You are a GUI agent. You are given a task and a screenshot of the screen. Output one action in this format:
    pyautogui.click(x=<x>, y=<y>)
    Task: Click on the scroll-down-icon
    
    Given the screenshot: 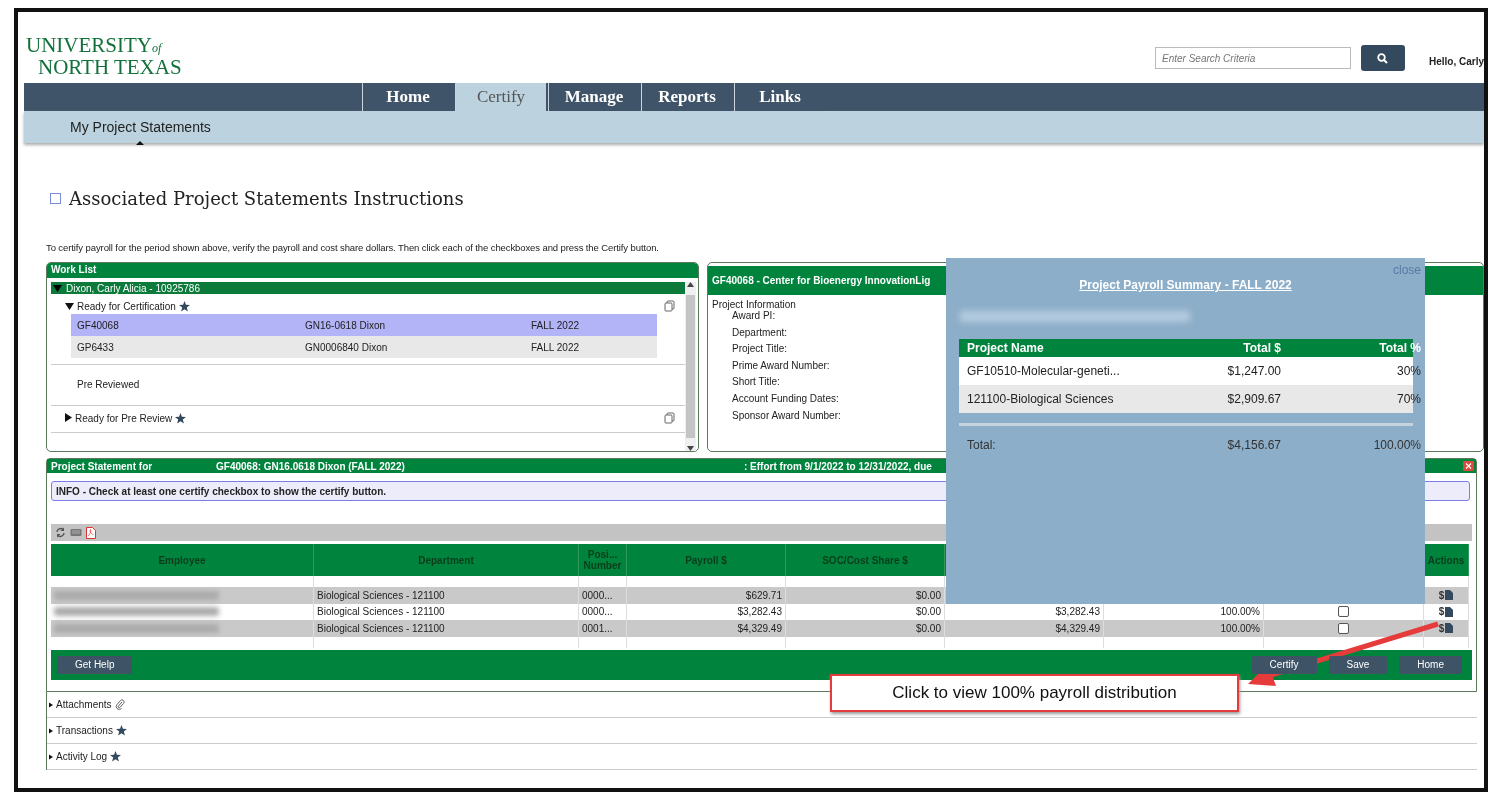 What is the action you would take?
    pyautogui.click(x=690, y=448)
    